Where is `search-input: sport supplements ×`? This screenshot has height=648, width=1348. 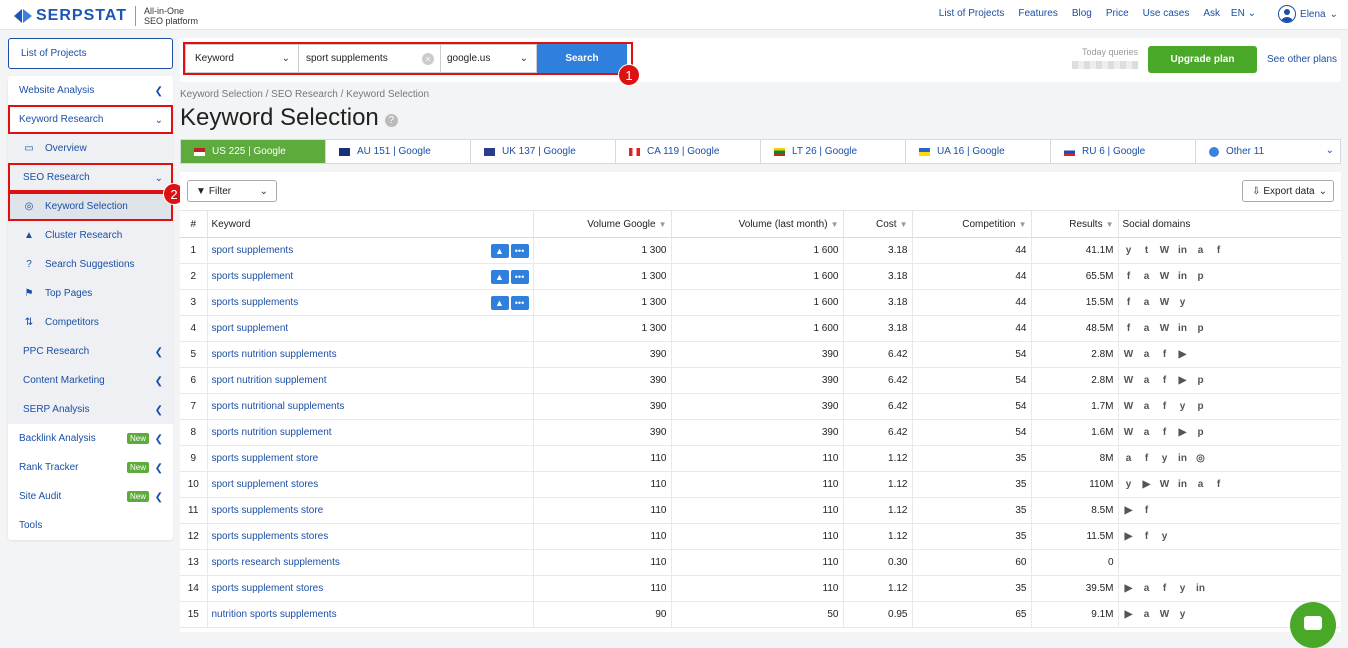
search-input: sport supplements × is located at coordinates (370, 58).